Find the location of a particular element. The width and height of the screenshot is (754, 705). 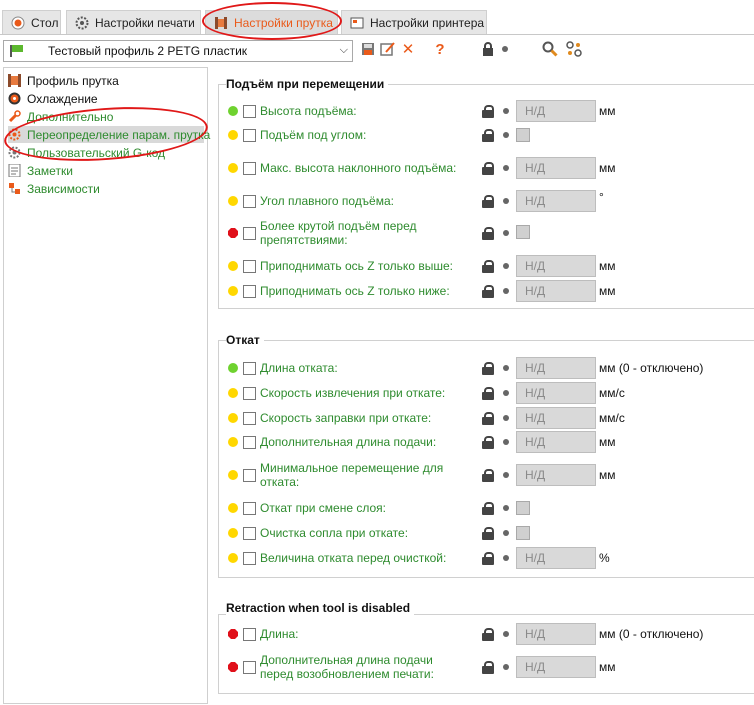

cog-icon is located at coordinates (14, 152).